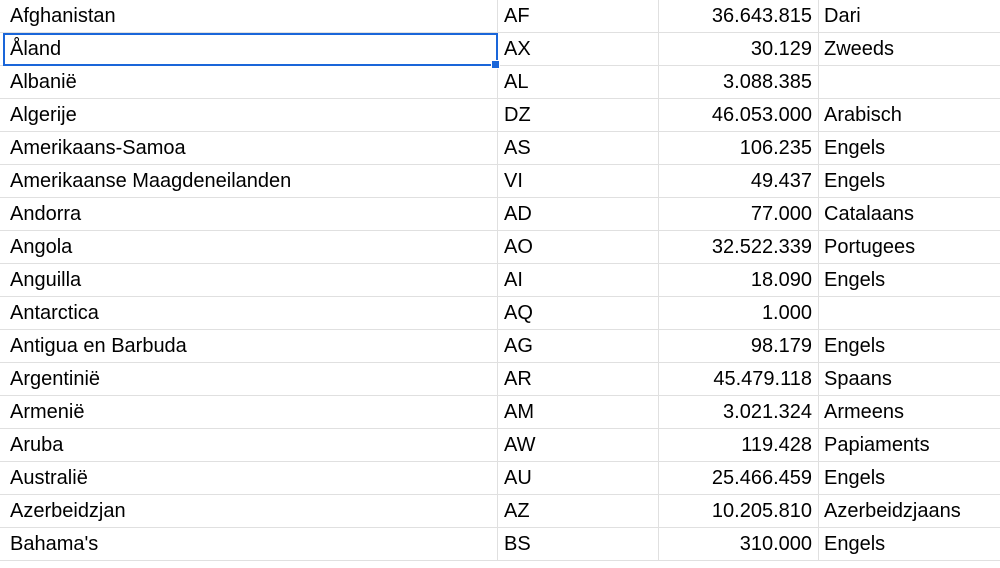 The image size is (1000, 568). Describe the element at coordinates (739, 148) in the screenshot. I see `population-cell: 106.235` at that location.